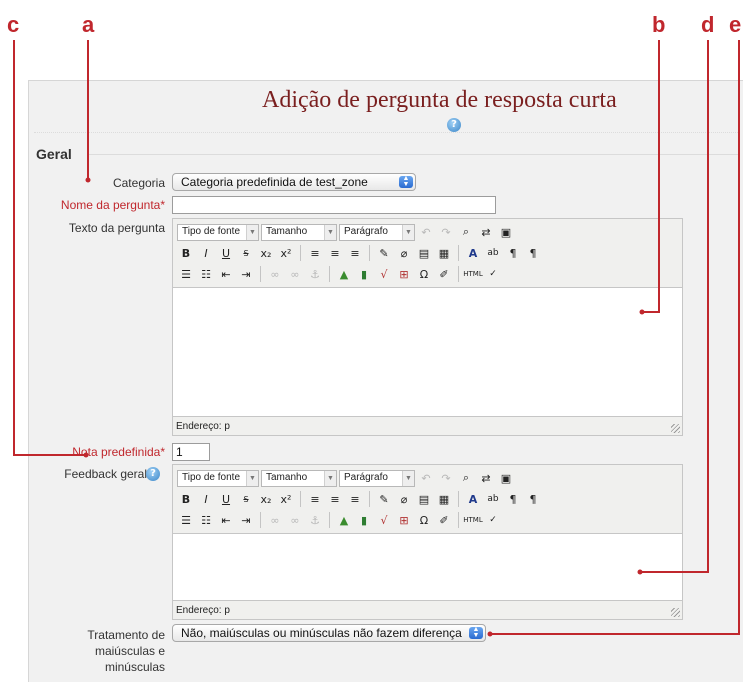 This screenshot has height=682, width=743. I want to click on toolbar-separator, so click(458, 274).